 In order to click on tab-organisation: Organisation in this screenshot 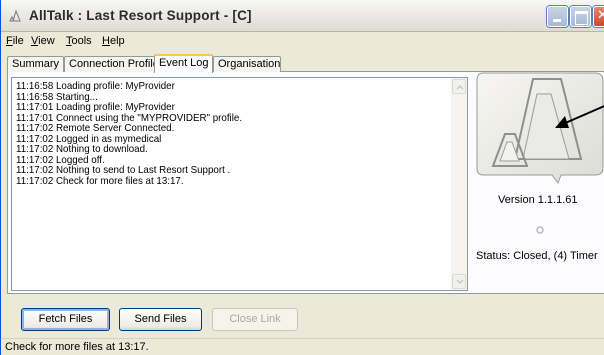, I will do `click(247, 64)`.